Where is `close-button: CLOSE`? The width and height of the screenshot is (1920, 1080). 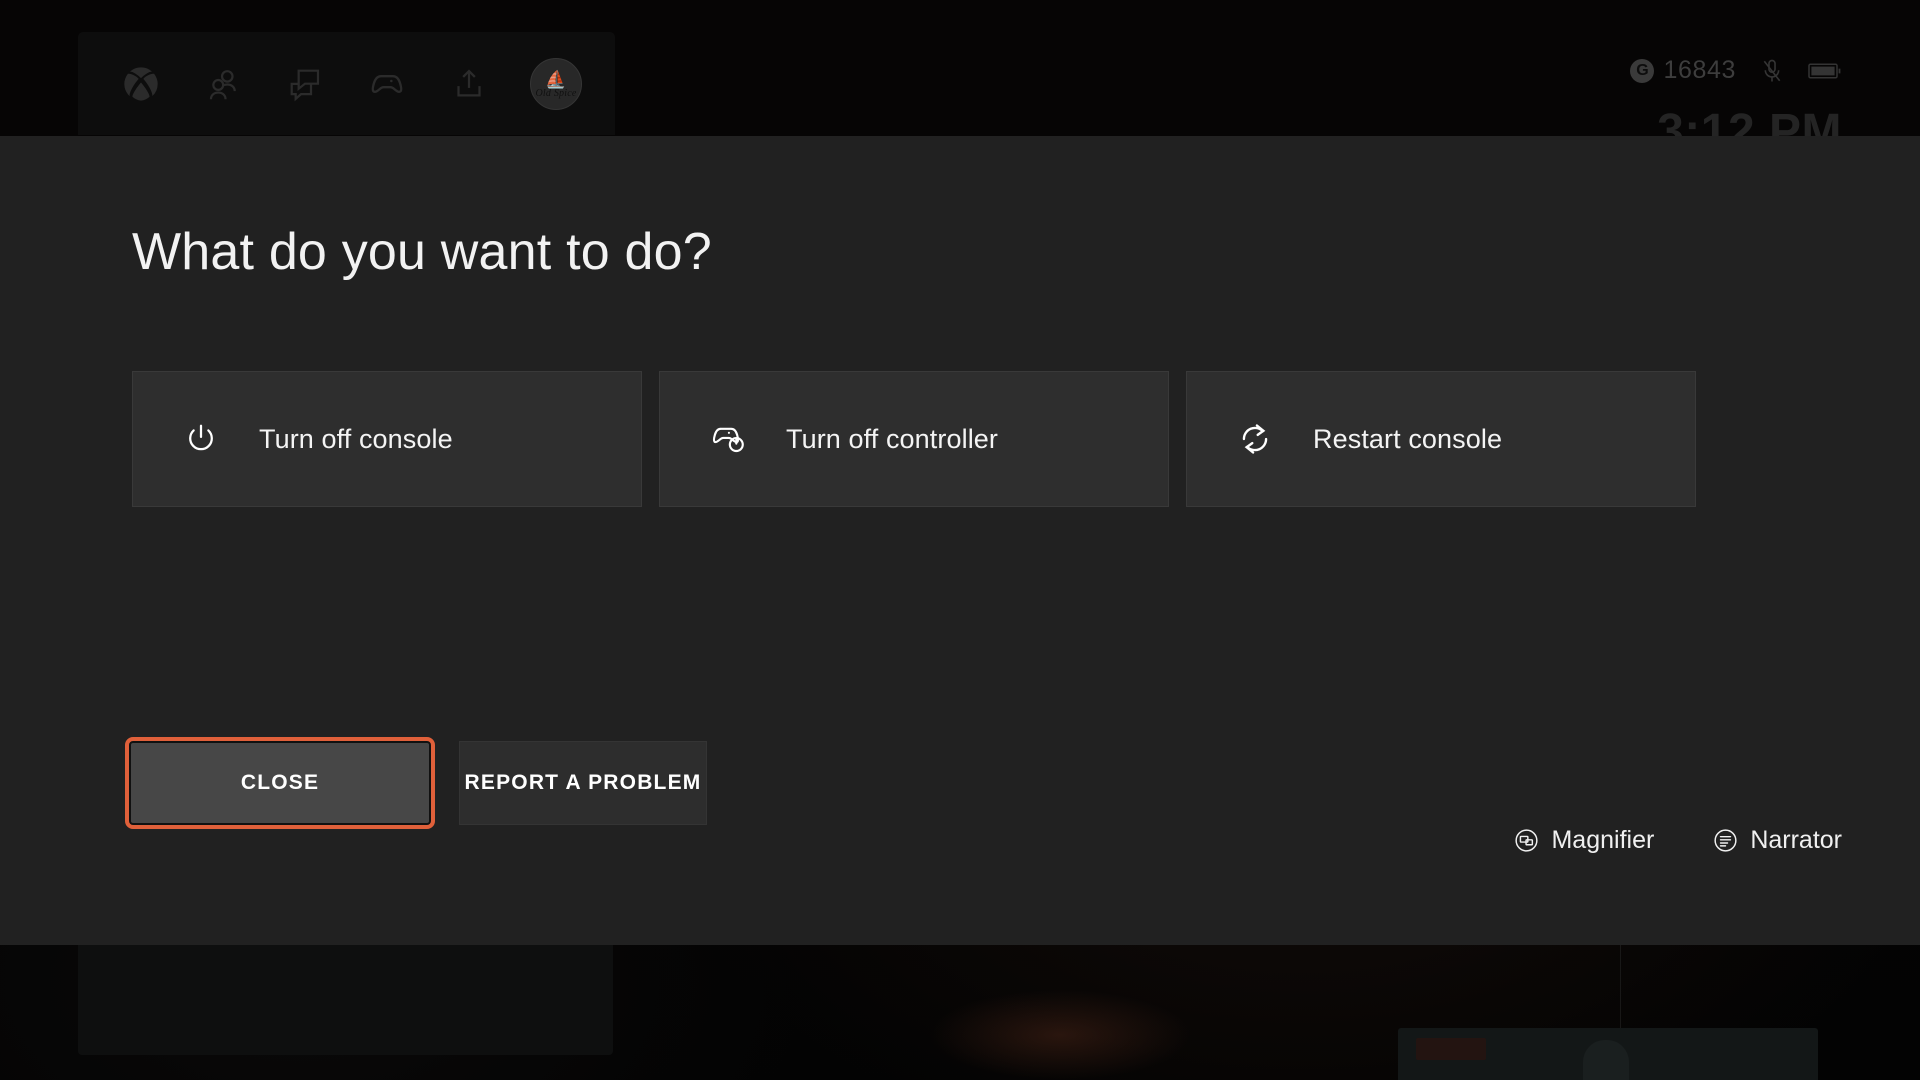 close-button: CLOSE is located at coordinates (280, 783).